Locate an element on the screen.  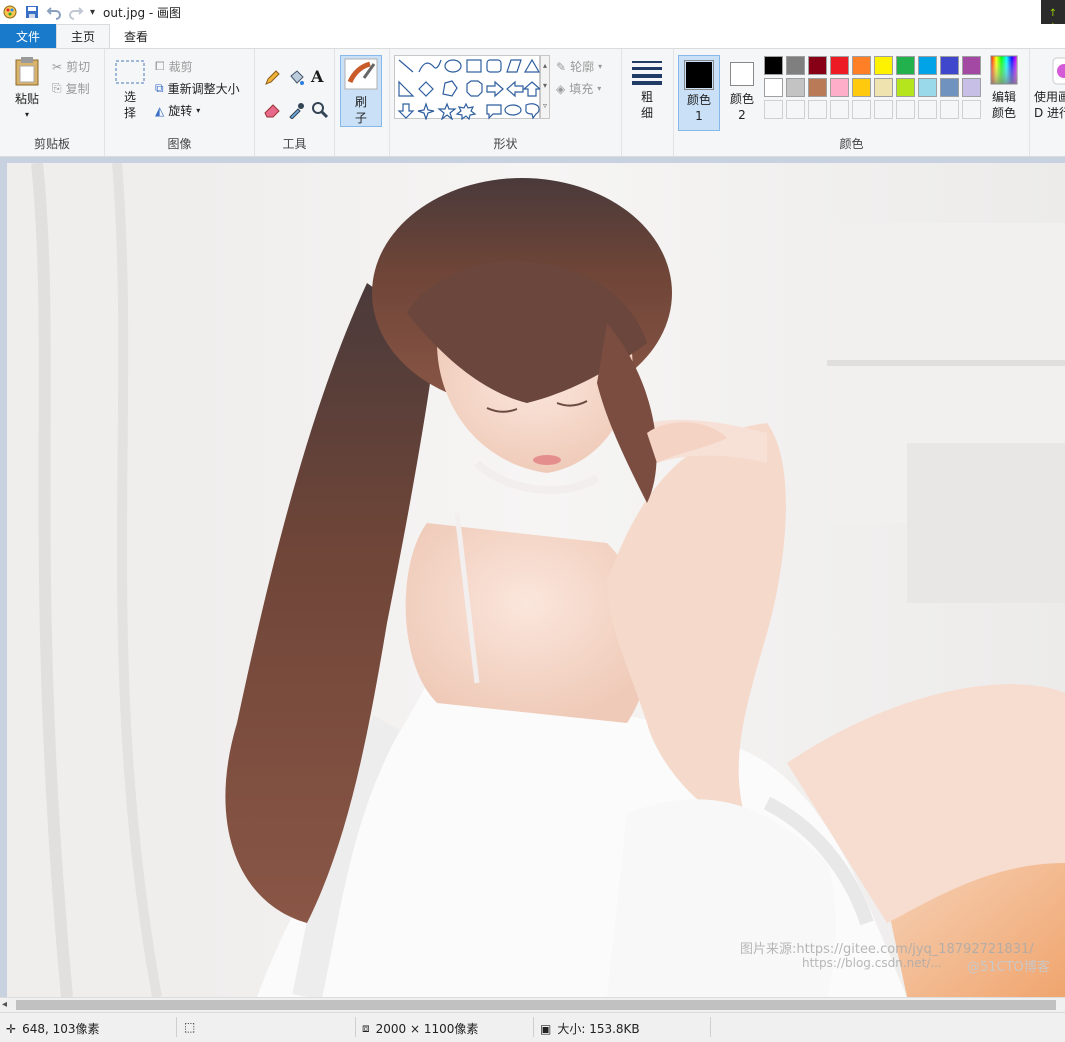
select-button: 选择 is located at coordinates (130, 94).